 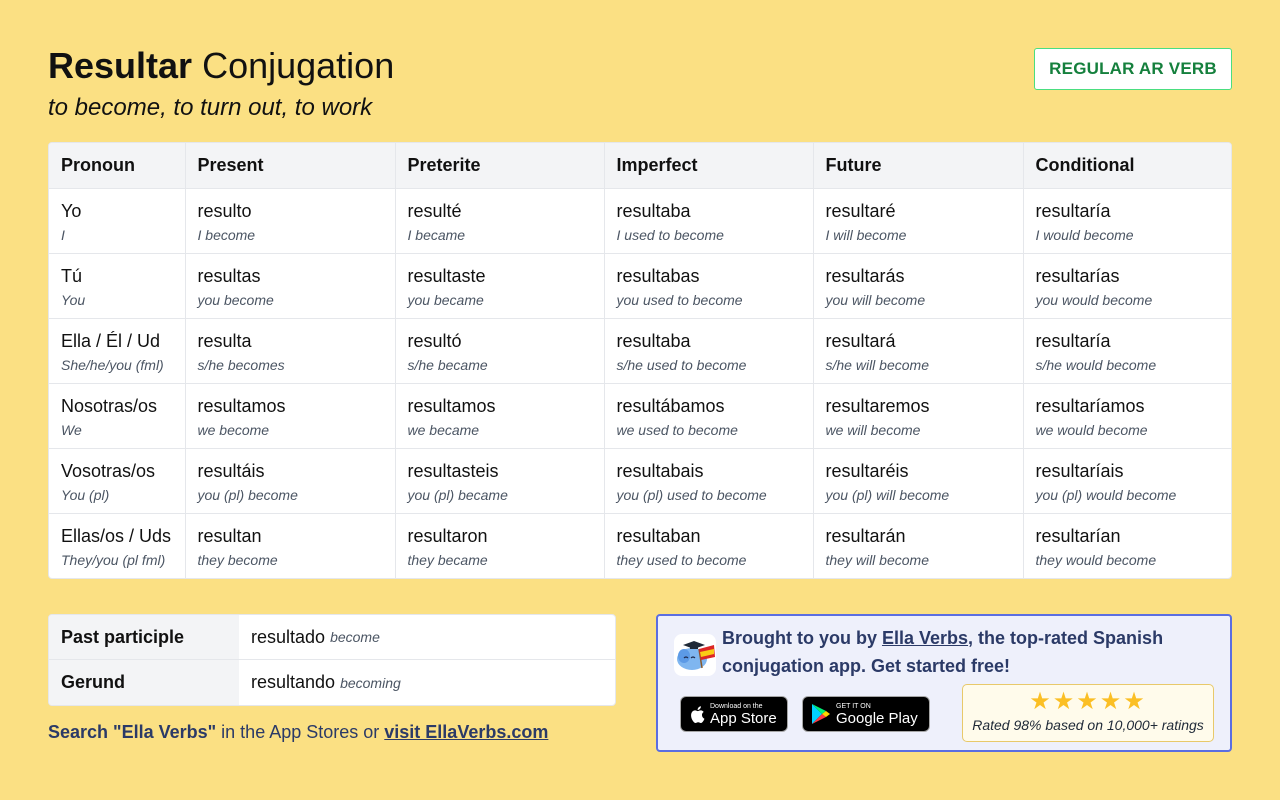 I want to click on google-play-button: GET IT ON Google Play, so click(x=866, y=714).